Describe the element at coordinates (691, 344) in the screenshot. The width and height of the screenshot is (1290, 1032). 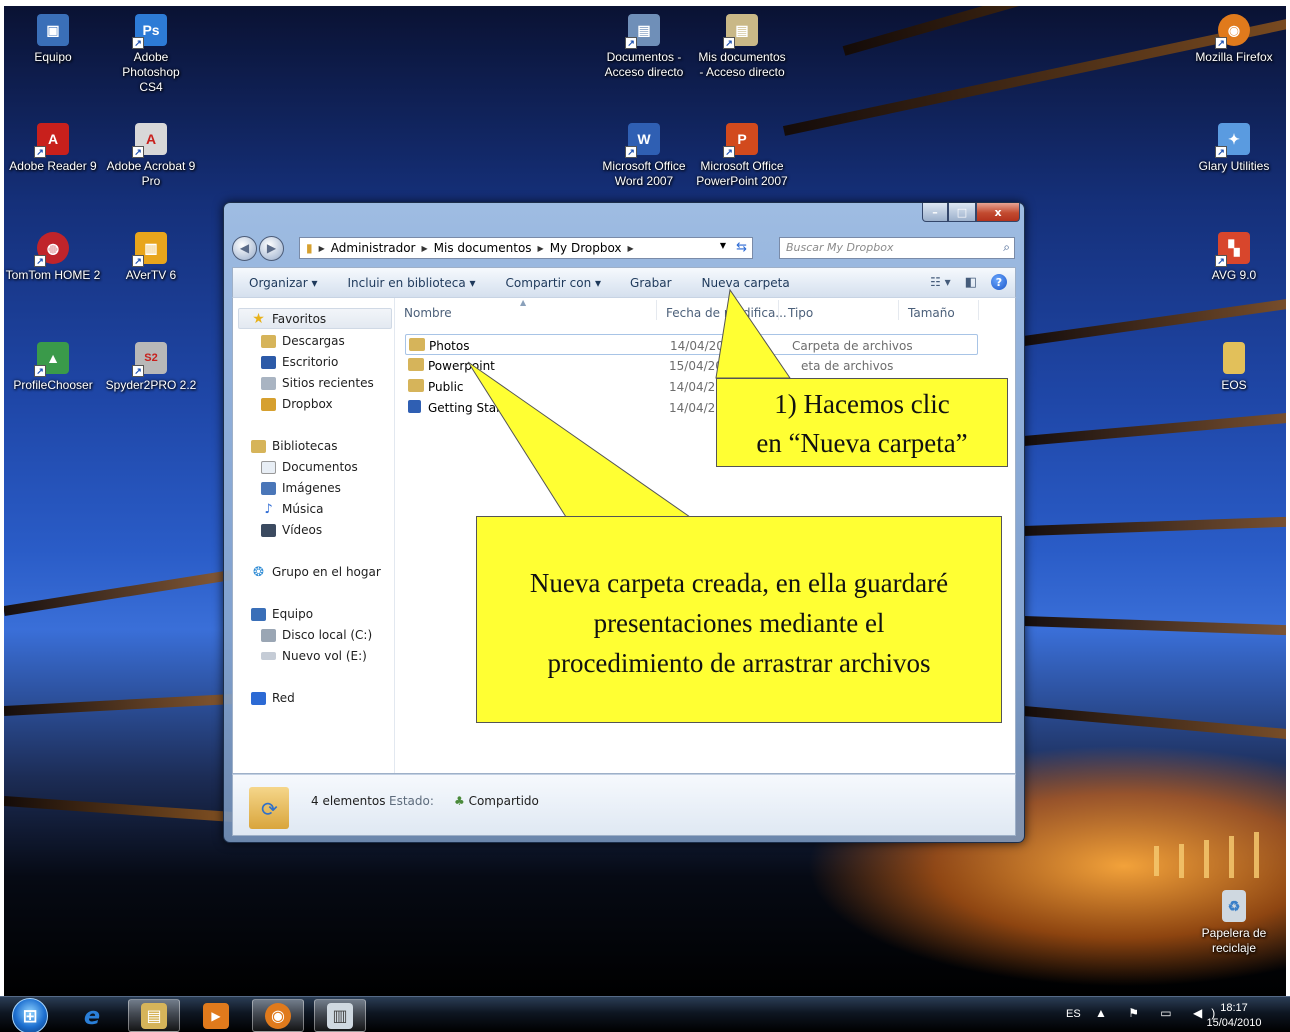
I see `file-row-photos: Photos 14/04/2010 21 Carpeta de archivos` at that location.